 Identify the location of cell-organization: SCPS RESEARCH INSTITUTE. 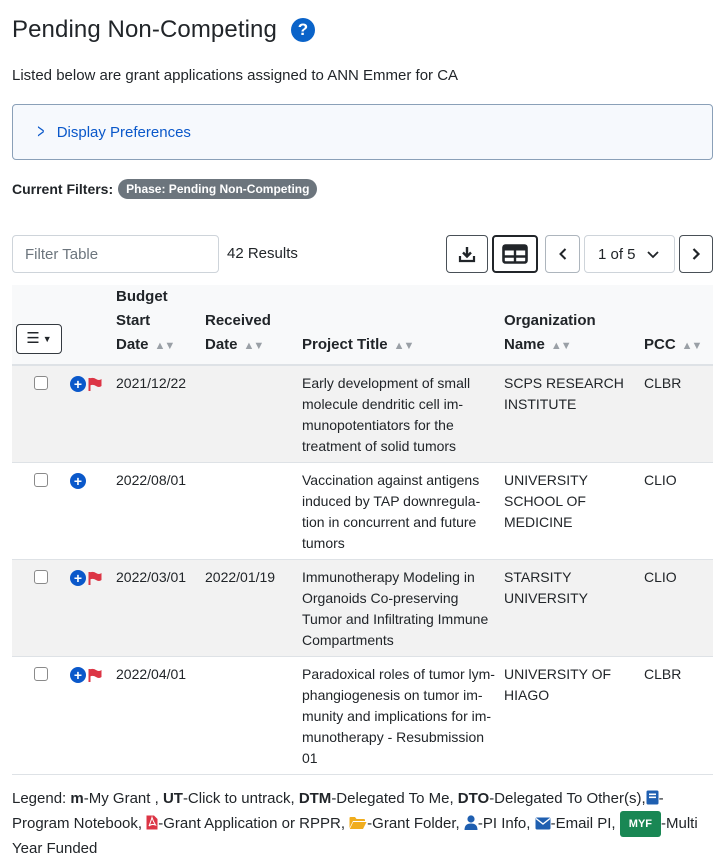
(574, 414).